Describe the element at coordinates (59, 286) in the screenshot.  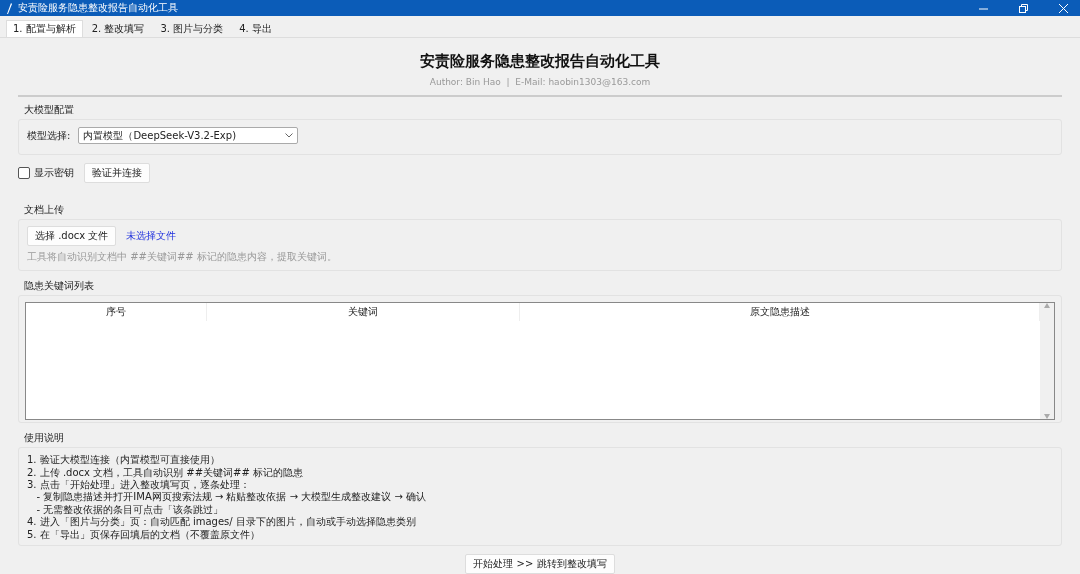
I see `group-title: 隐患关键词列表` at that location.